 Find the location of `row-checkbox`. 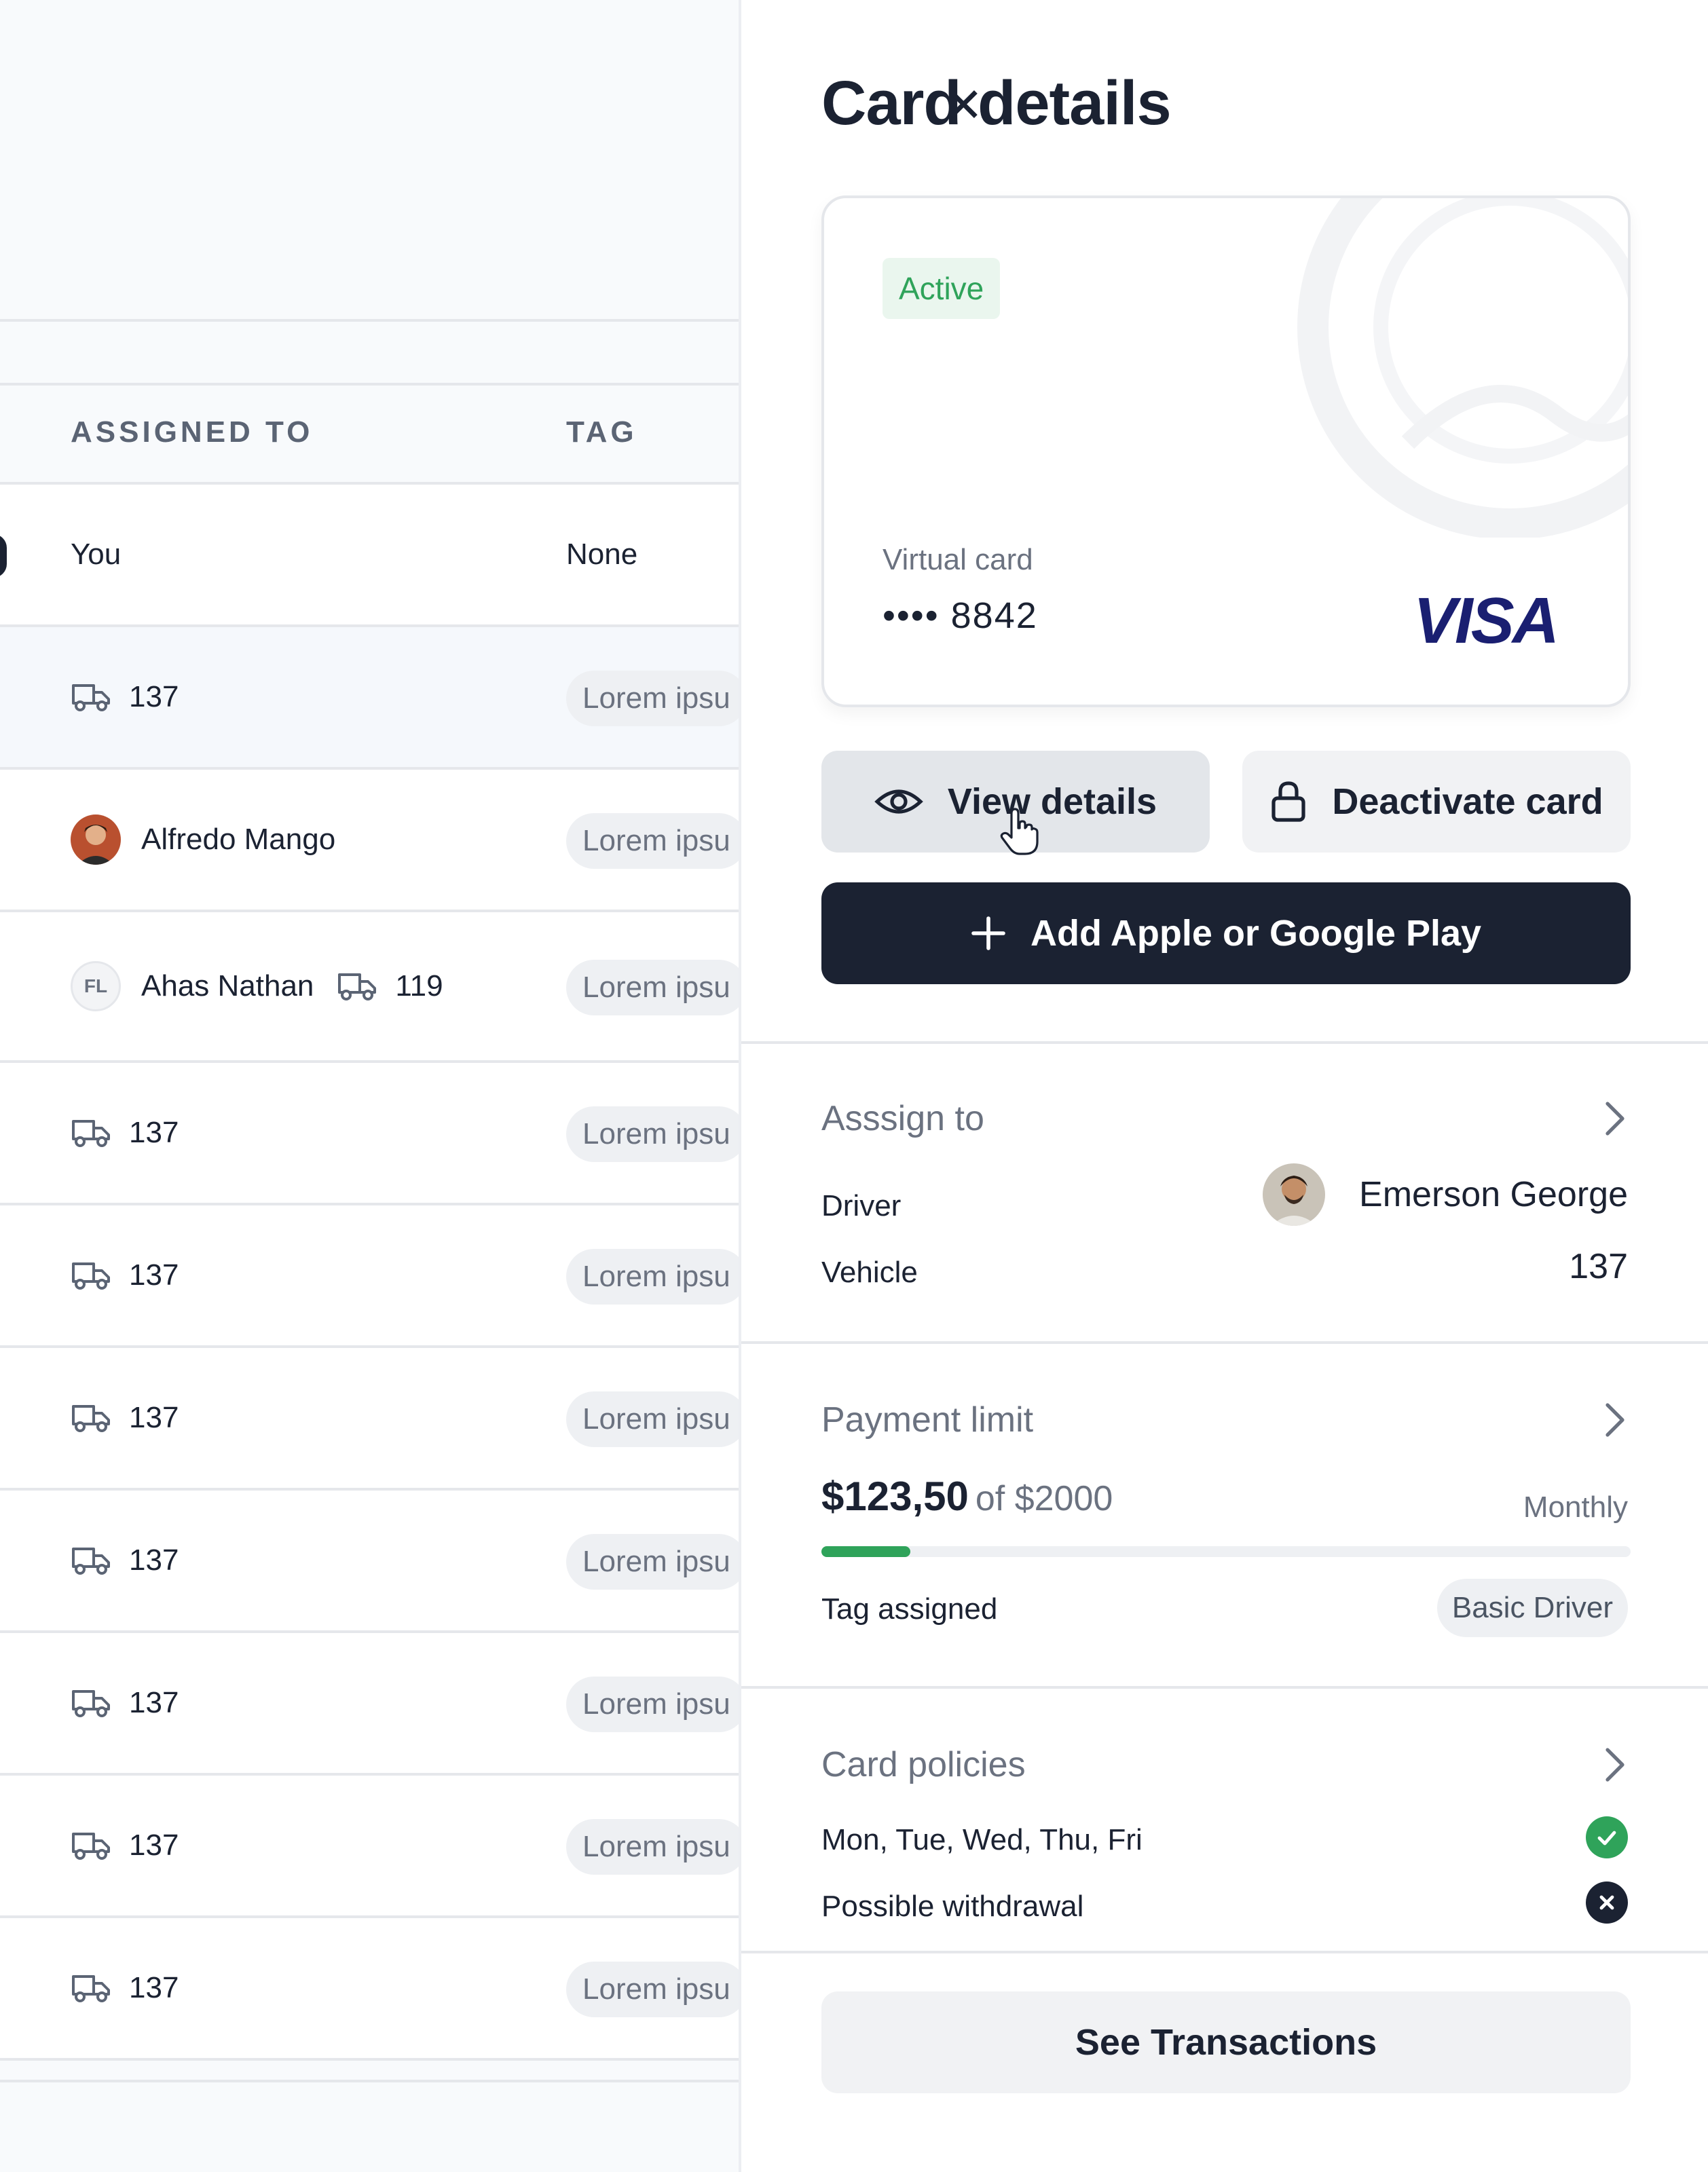

row-checkbox is located at coordinates (4, 556).